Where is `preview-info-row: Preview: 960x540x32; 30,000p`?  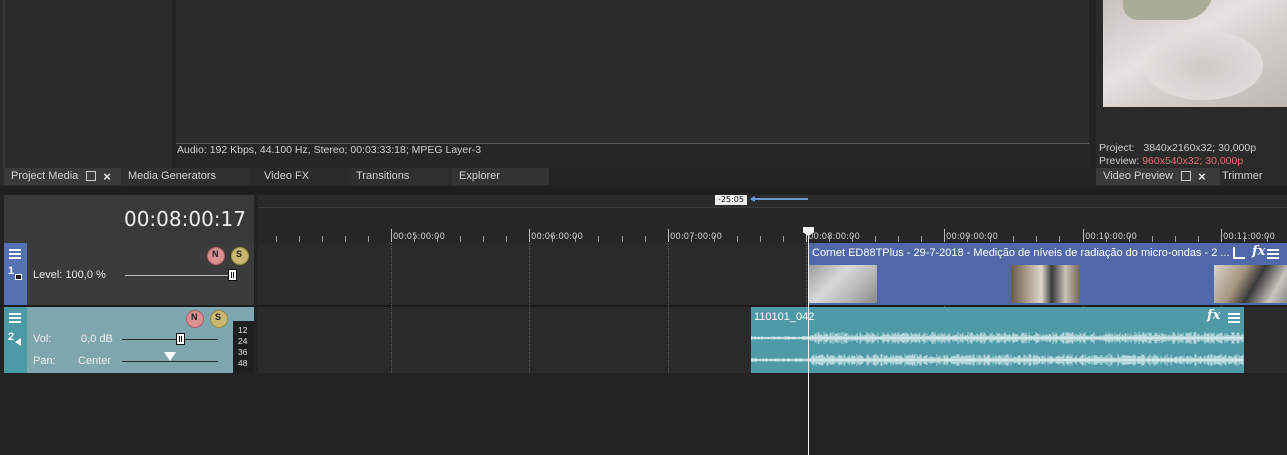 preview-info-row: Preview: 960x540x32; 30,000p is located at coordinates (1193, 161).